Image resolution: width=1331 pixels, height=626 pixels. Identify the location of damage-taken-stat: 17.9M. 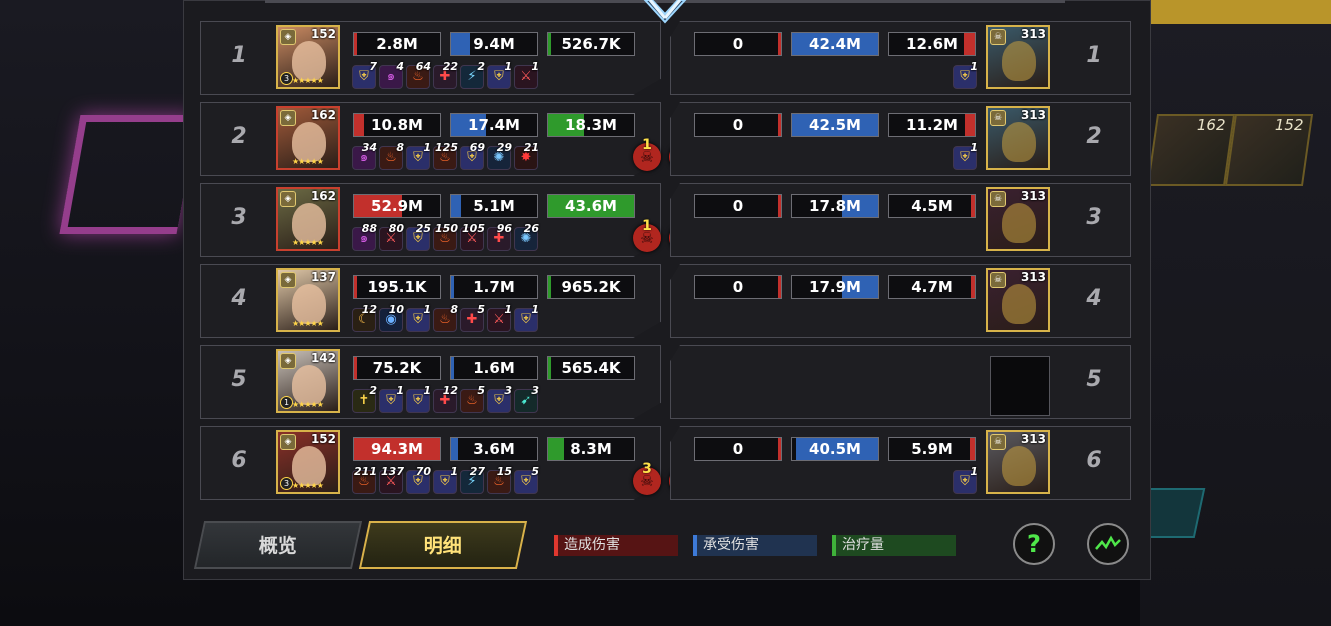
(835, 287).